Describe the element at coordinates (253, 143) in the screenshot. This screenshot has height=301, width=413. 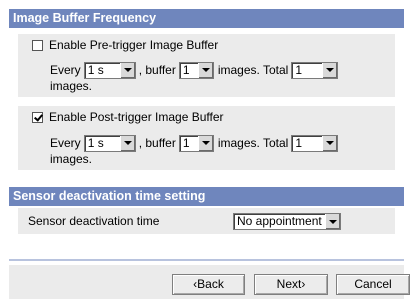
I see `post-images-total-text: images. Total` at that location.